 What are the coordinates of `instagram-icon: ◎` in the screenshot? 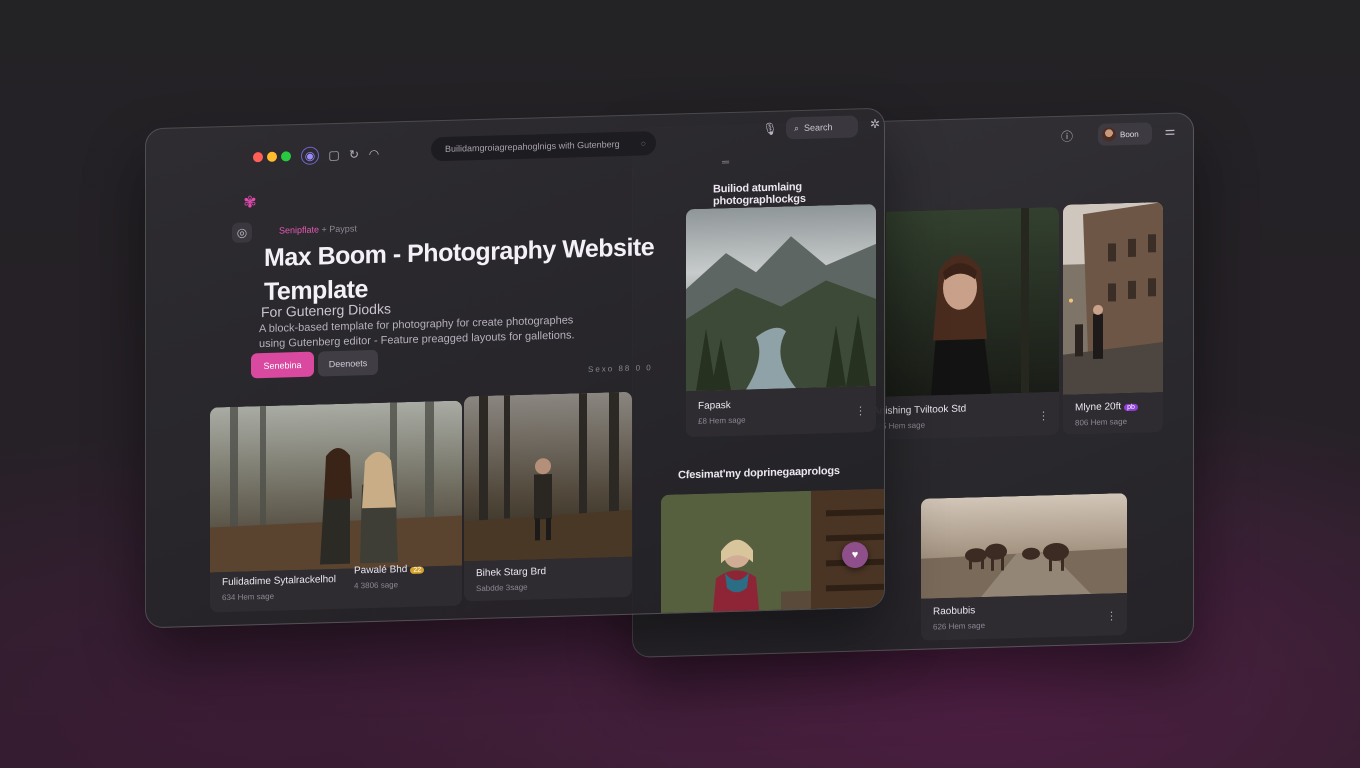 It's located at (242, 232).